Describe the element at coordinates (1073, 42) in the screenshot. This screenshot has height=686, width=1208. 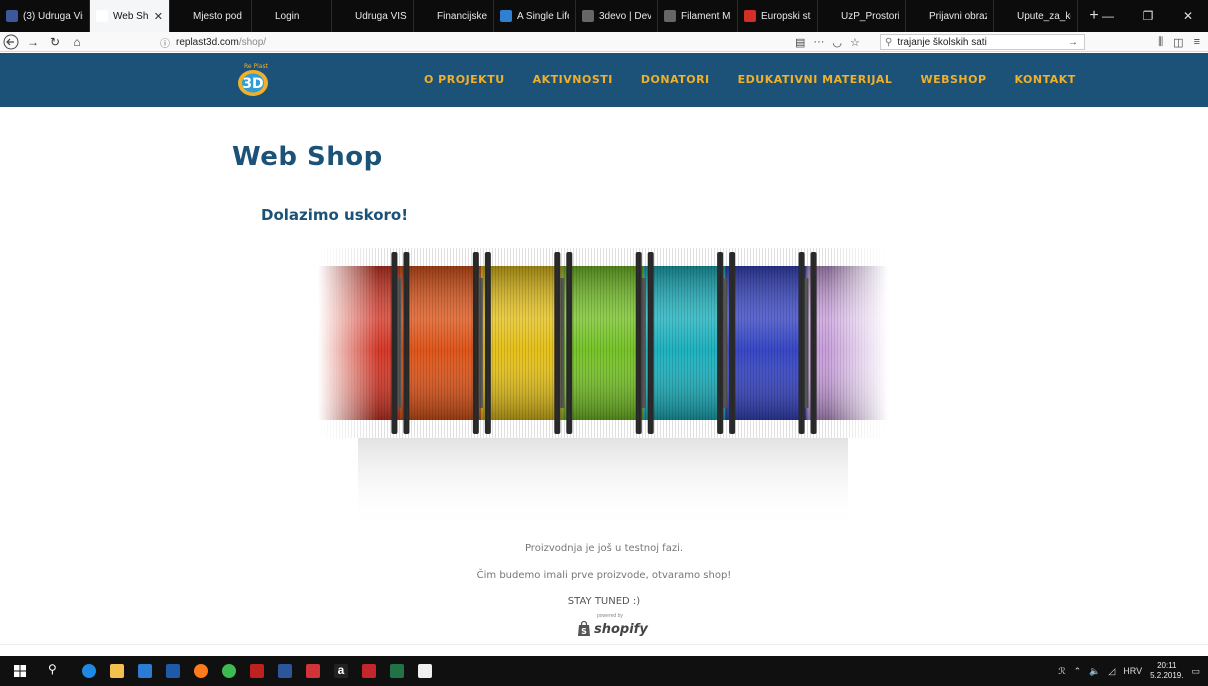
I see `search-go-icon: →` at that location.